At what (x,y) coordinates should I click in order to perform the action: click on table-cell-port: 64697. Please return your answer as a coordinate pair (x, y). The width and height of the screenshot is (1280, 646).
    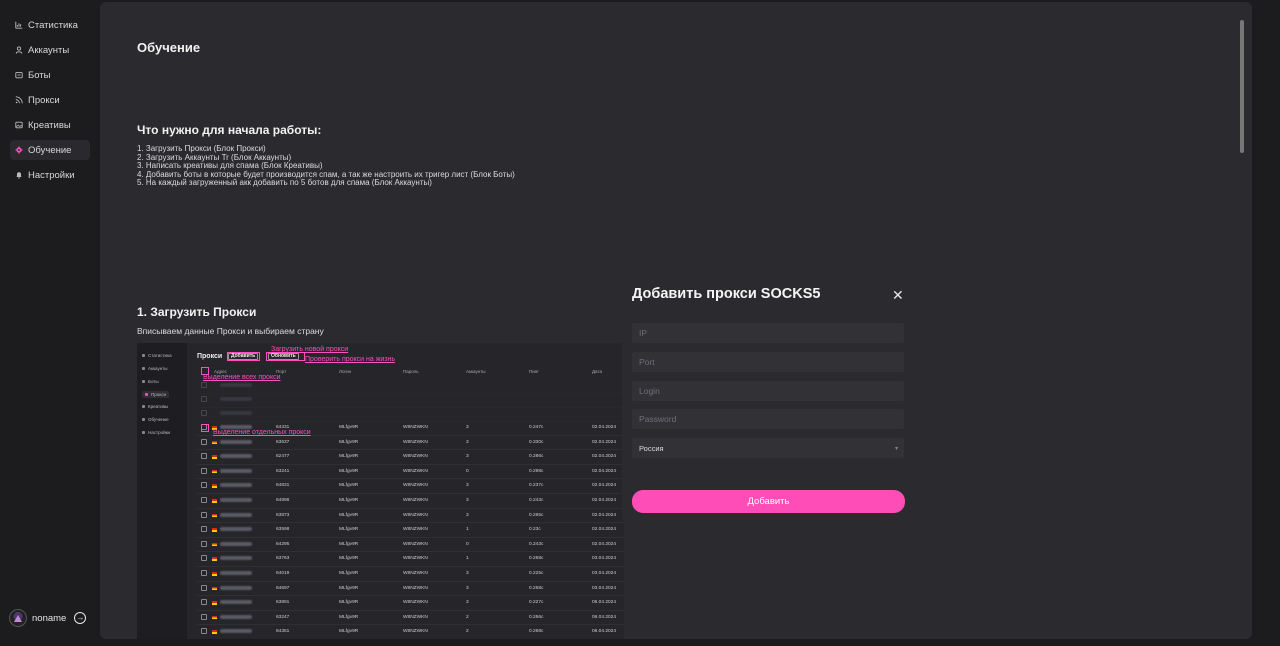
    Looking at the image, I should click on (283, 588).